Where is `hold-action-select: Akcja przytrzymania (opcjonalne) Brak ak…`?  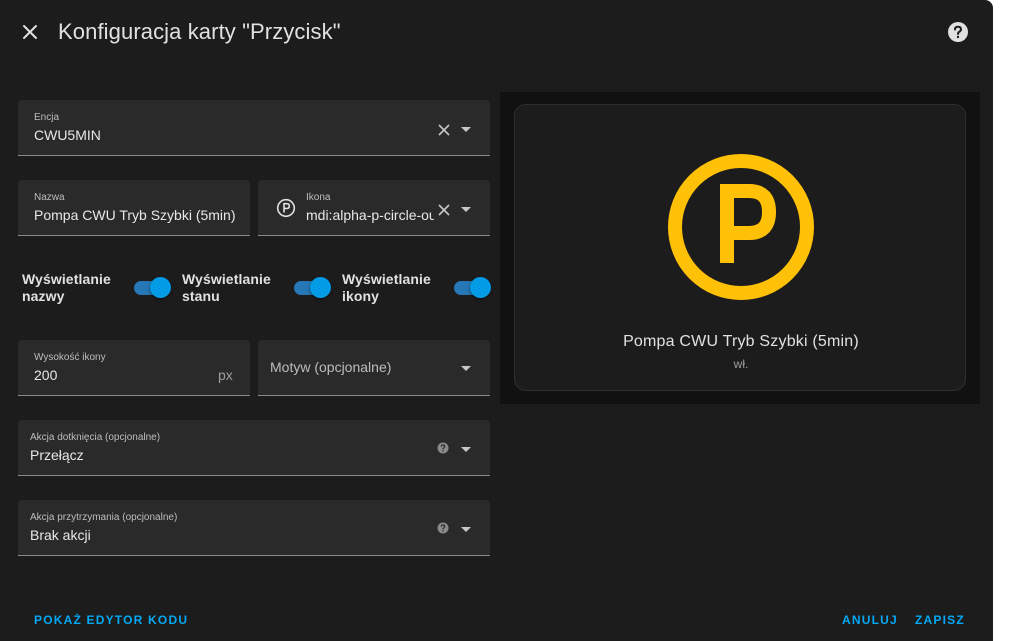 hold-action-select: Akcja przytrzymania (opcjonalne) Brak ak… is located at coordinates (254, 528).